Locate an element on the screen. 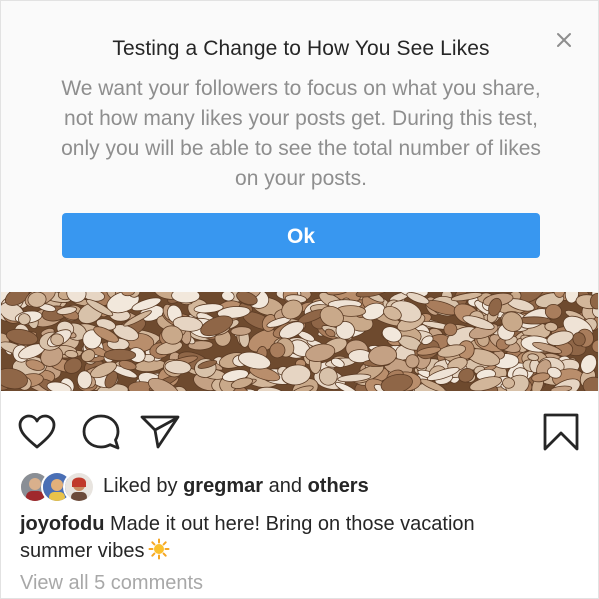 This screenshot has width=599, height=599. close-button is located at coordinates (564, 40).